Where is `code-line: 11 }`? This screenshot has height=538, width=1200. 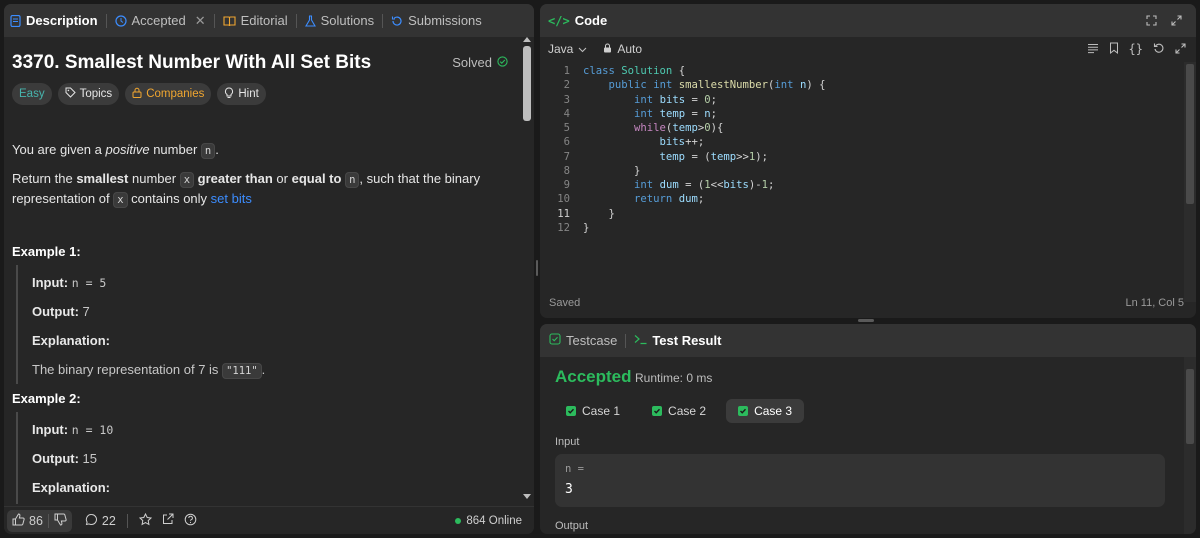 code-line: 11 } is located at coordinates (577, 214).